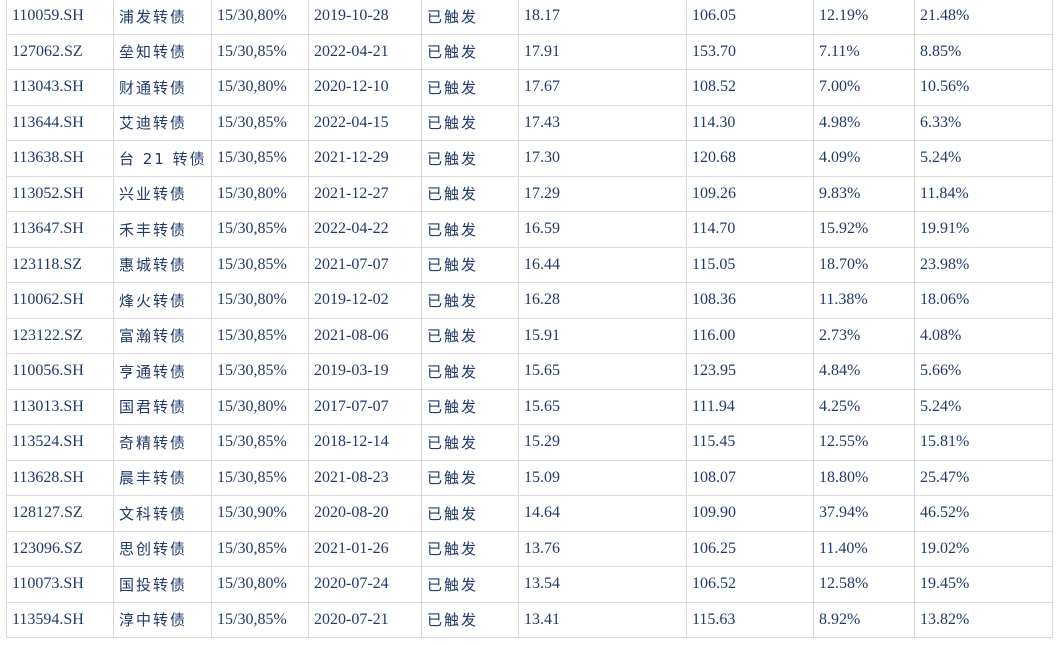  I want to click on ratio-a-cell: 7.11%, so click(864, 51).